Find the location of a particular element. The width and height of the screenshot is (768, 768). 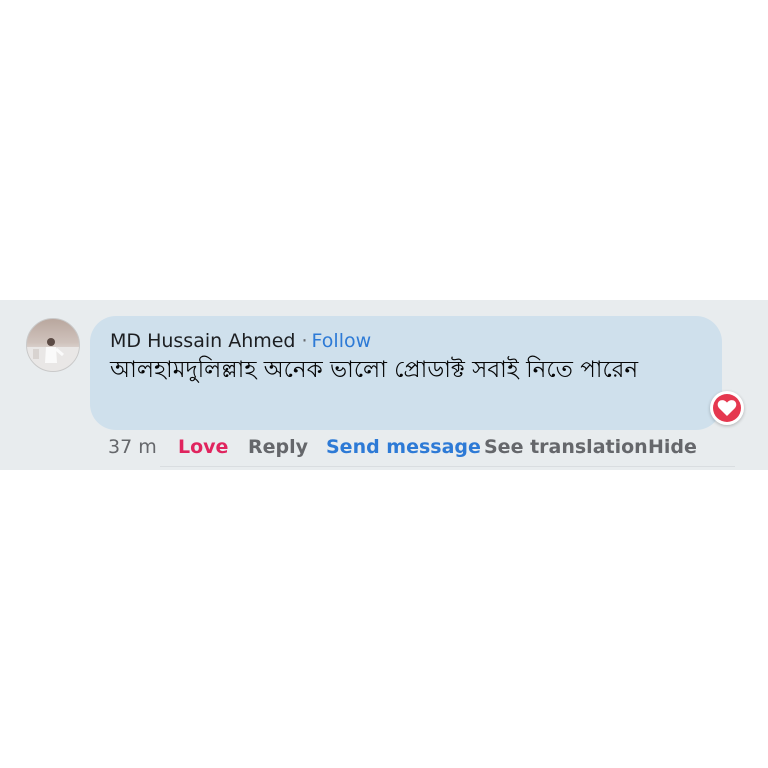

hide-button: Hide is located at coordinates (672, 447).